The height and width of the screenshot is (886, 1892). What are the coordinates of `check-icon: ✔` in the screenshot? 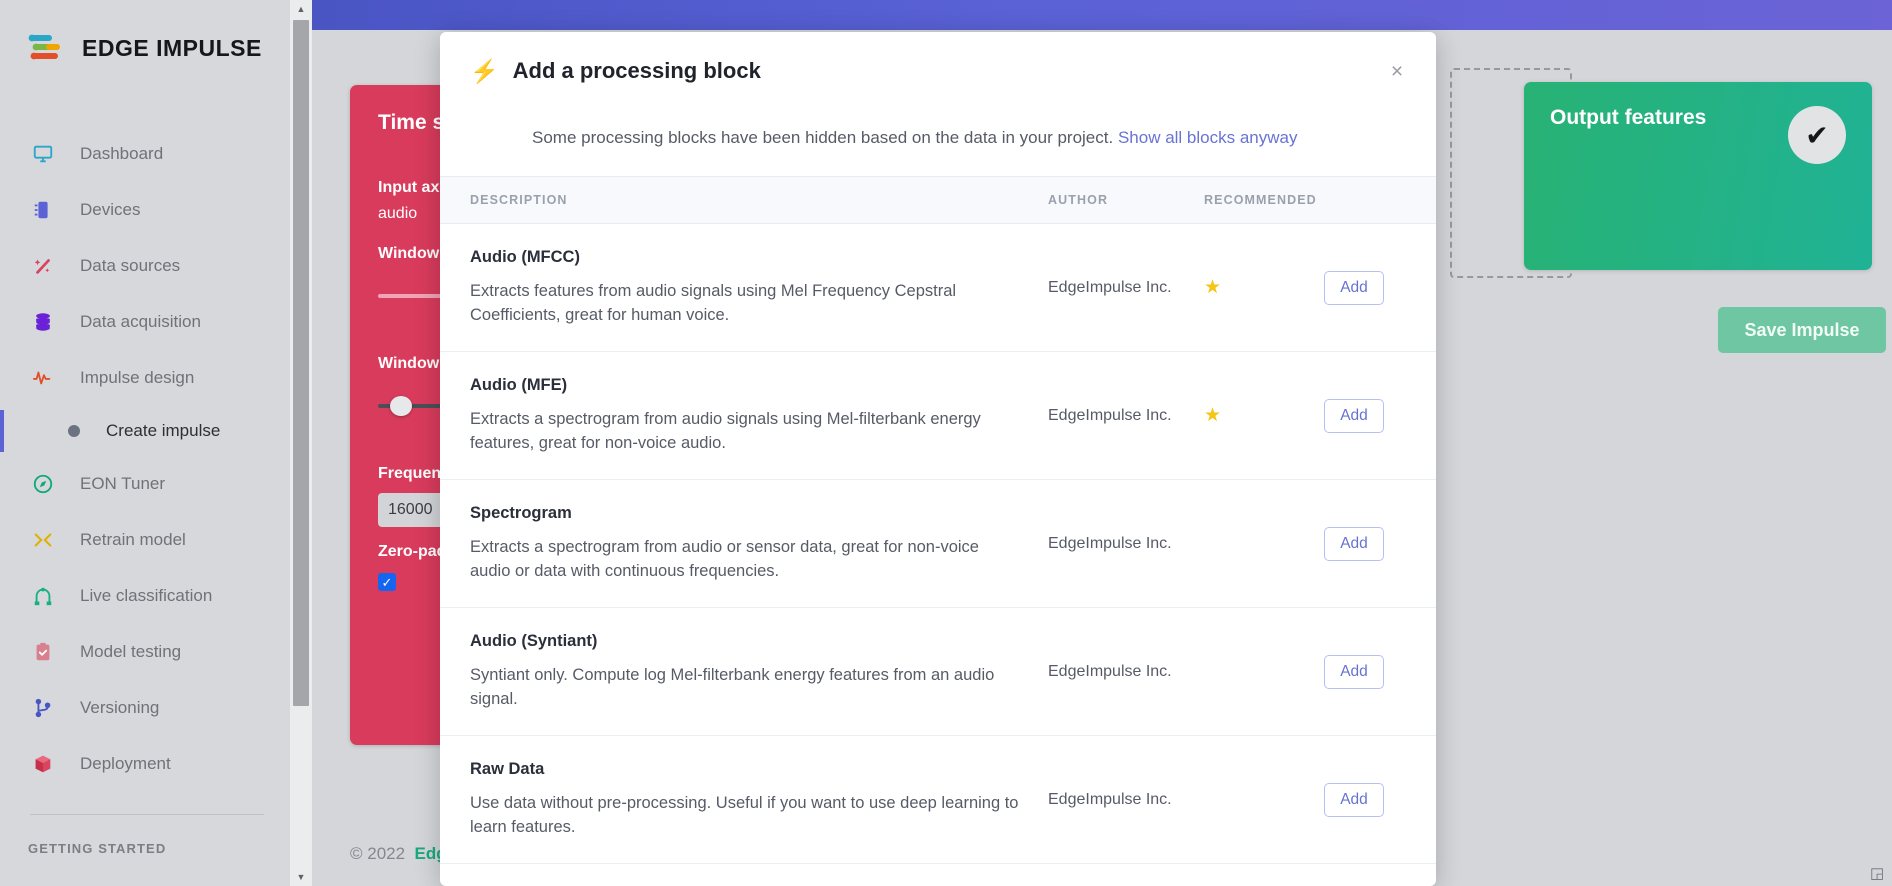 It's located at (1817, 135).